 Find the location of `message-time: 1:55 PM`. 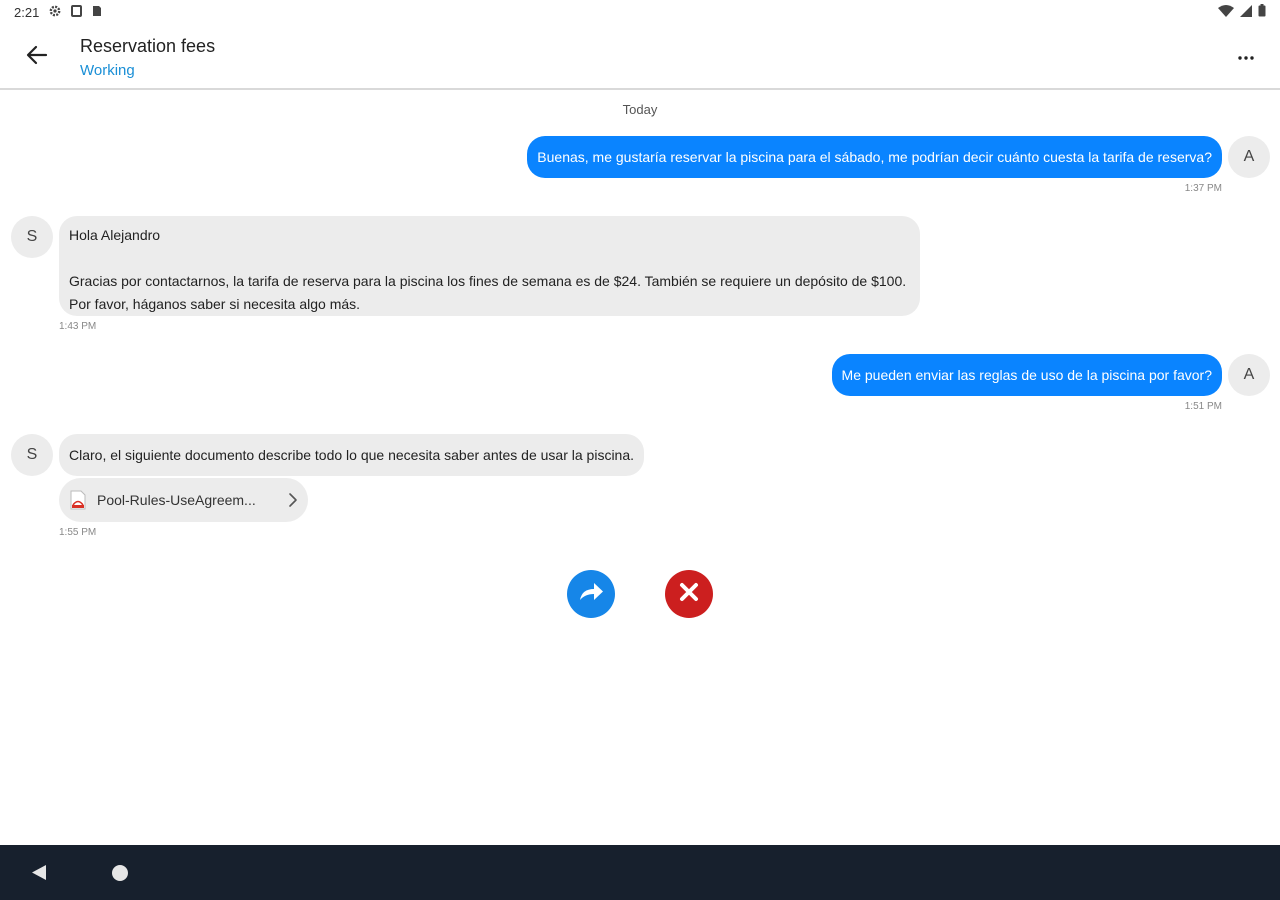

message-time: 1:55 PM is located at coordinates (78, 532).